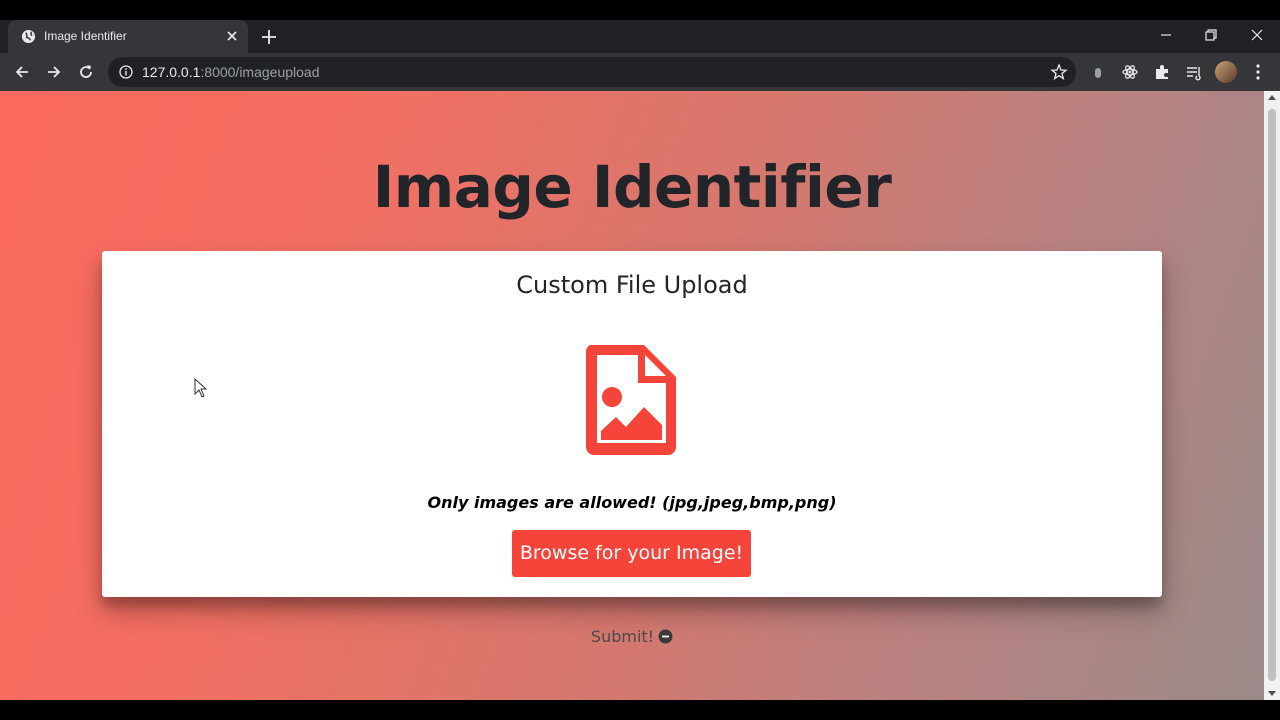 Image resolution: width=1280 pixels, height=720 pixels. What do you see at coordinates (128, 36) in the screenshot?
I see `browser-tab: Image Identifier` at bounding box center [128, 36].